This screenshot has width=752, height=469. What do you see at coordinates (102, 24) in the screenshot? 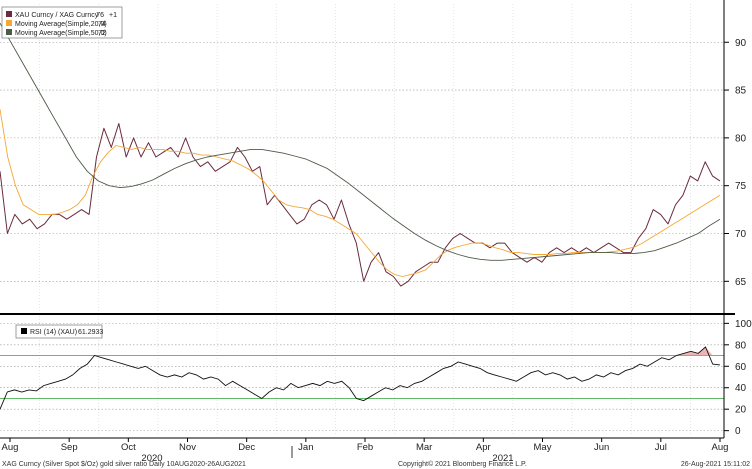
I see `legend-value-ma20: 74` at bounding box center [102, 24].